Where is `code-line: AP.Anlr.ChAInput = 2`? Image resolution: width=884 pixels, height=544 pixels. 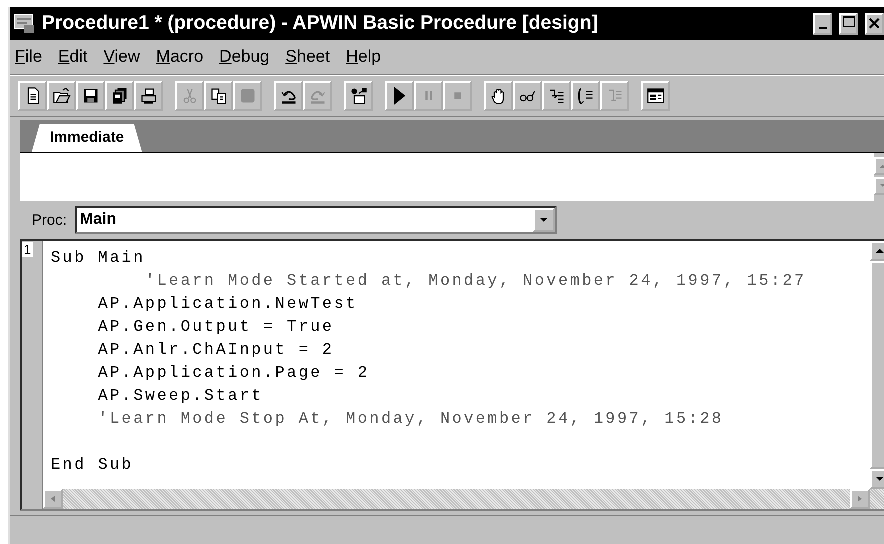 code-line: AP.Anlr.ChAInput = 2 is located at coordinates (216, 350).